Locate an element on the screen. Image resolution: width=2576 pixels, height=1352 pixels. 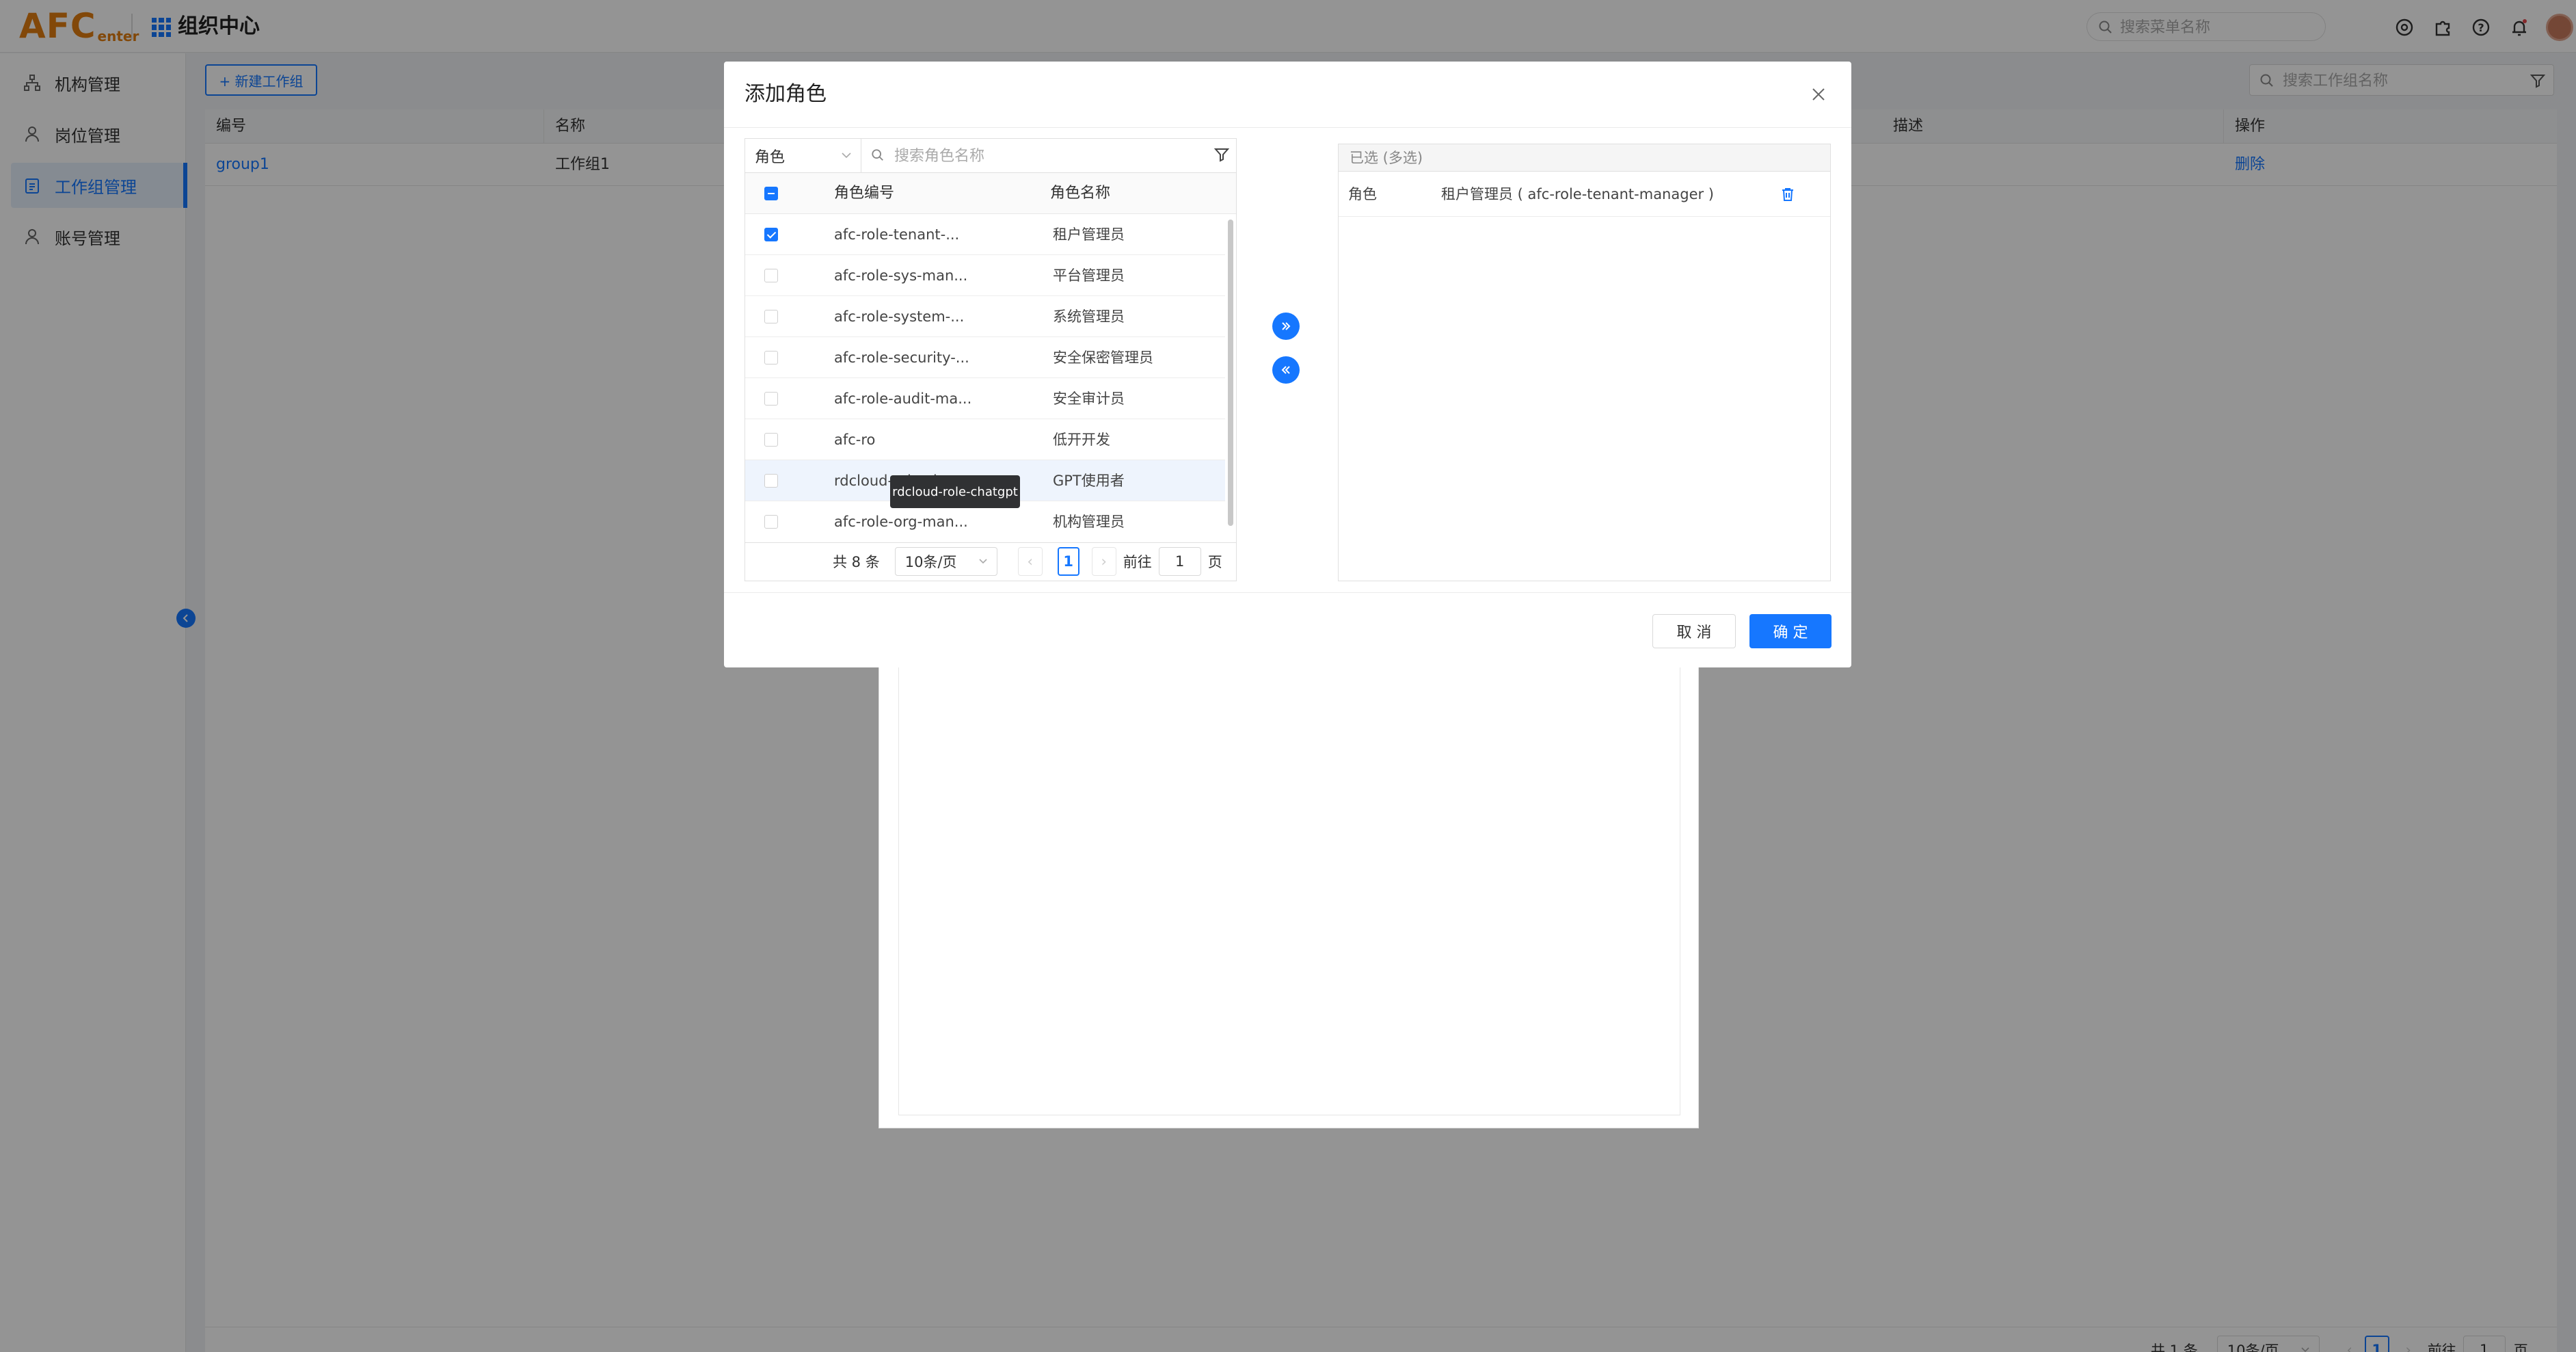
trash-icon is located at coordinates (1787, 196).